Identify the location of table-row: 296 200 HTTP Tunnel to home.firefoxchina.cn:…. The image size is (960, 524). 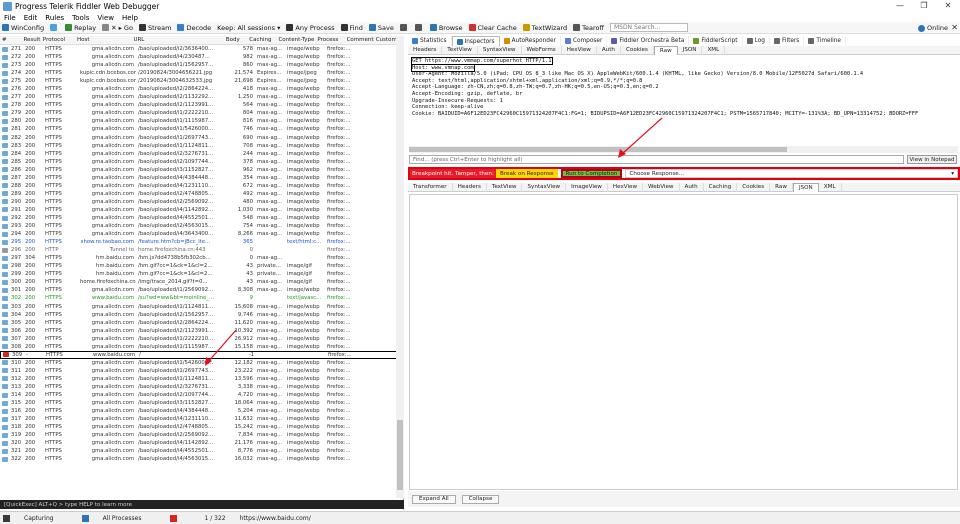
(201, 250).